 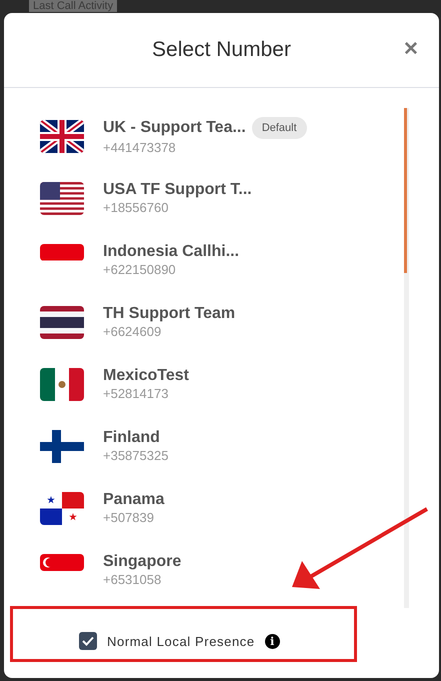 What do you see at coordinates (222, 384) in the screenshot?
I see `number-item: MexicoTest +52814173` at bounding box center [222, 384].